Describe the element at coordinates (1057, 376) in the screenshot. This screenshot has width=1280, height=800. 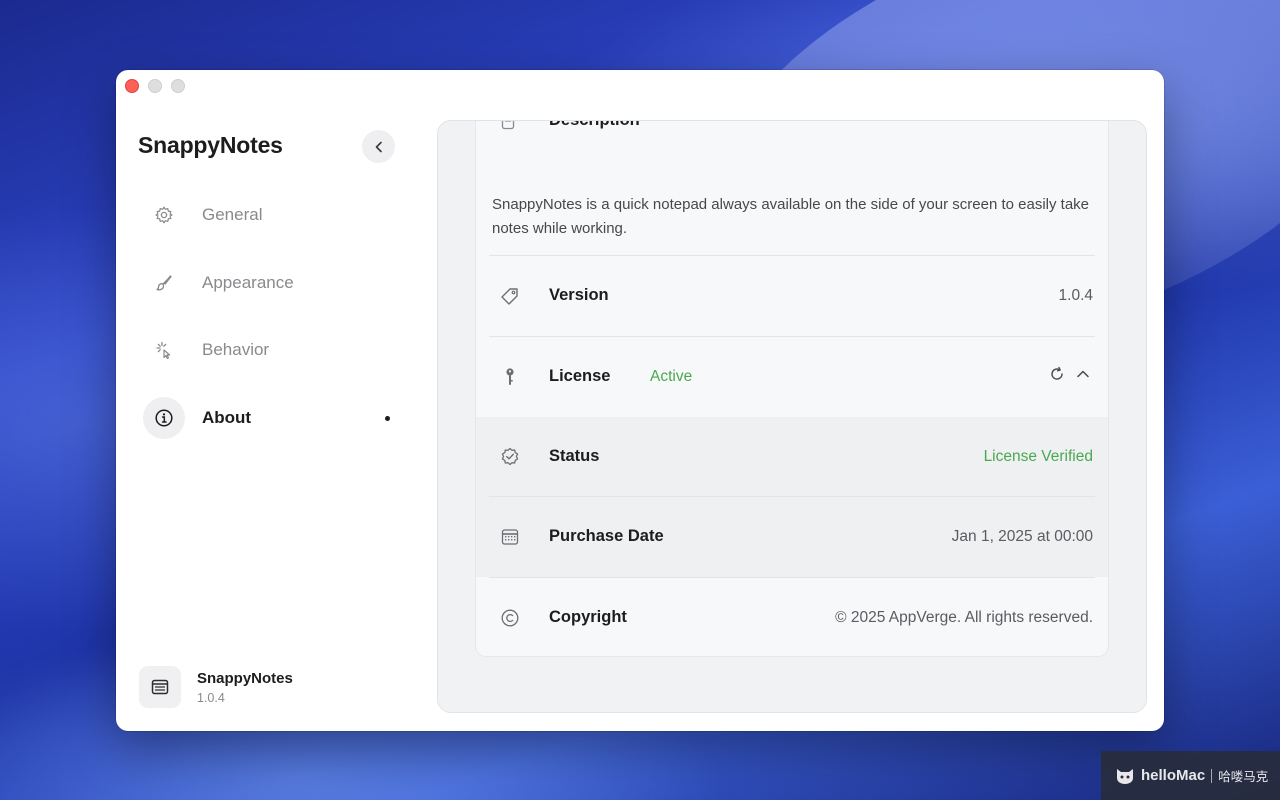
I see `refresh-icon` at that location.